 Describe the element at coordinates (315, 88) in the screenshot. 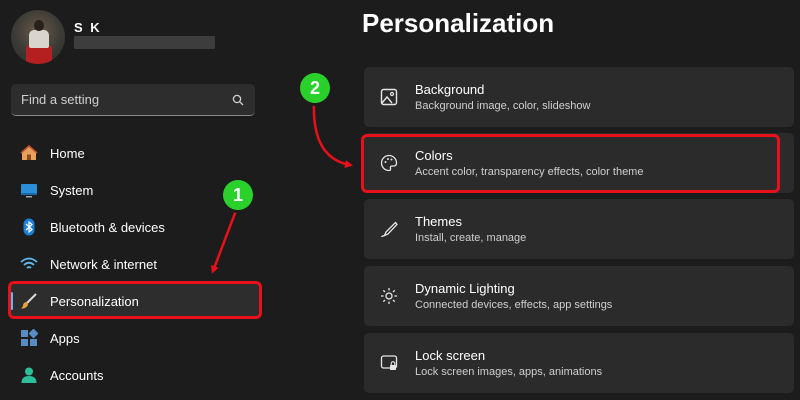

I see `step-badge-2: 2` at that location.